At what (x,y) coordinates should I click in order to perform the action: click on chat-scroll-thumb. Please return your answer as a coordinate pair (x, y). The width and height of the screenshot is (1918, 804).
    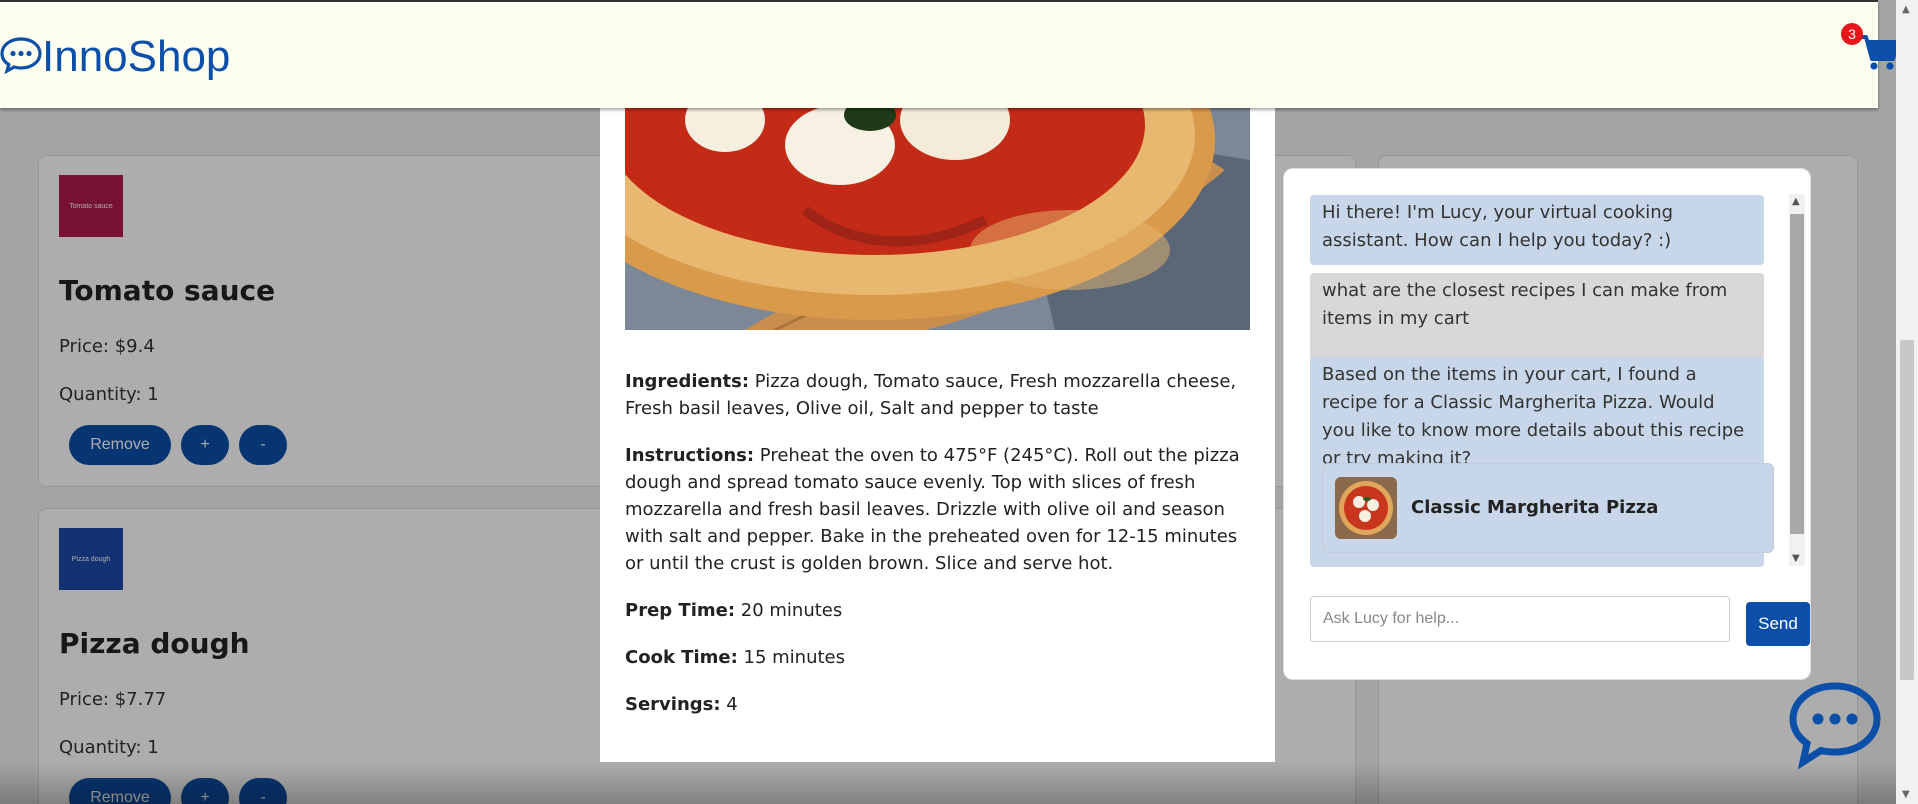
    Looking at the image, I should click on (1797, 374).